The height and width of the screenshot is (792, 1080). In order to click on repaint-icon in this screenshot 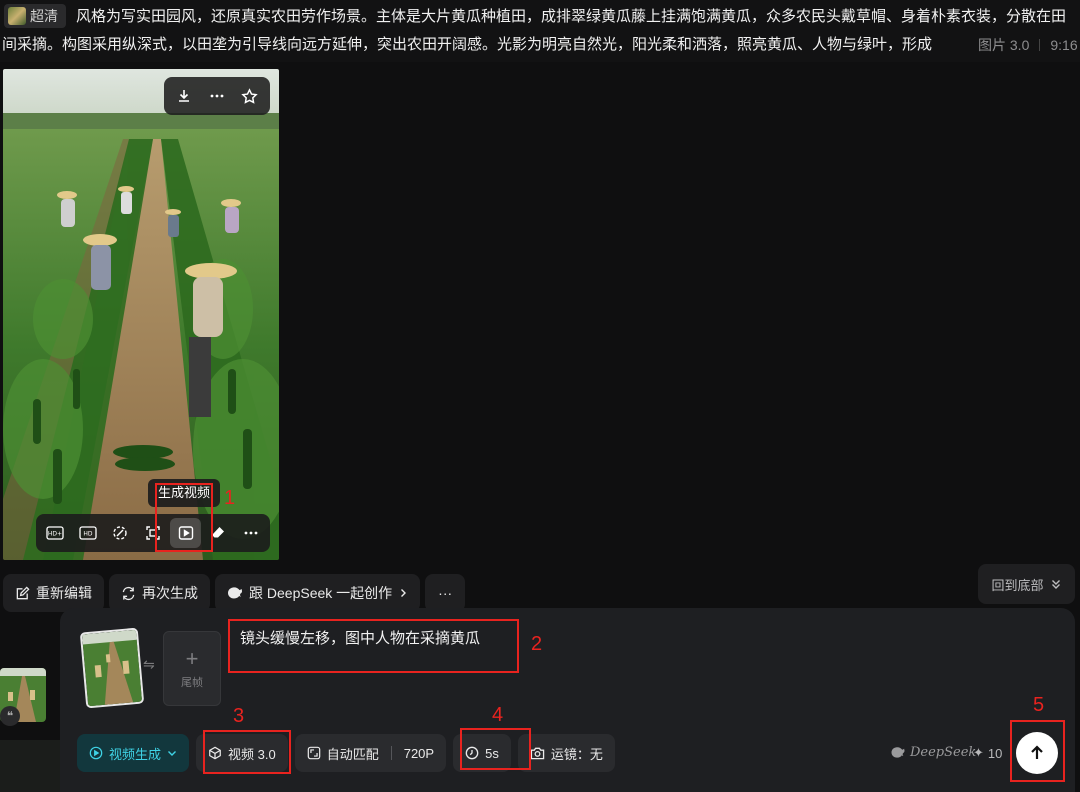, I will do `click(120, 533)`.